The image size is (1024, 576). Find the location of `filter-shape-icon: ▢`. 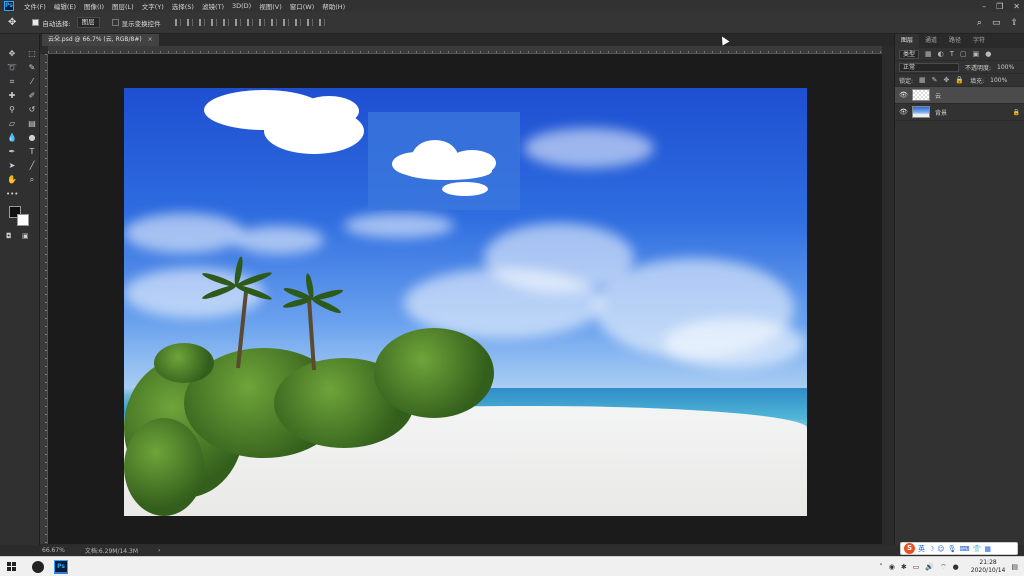

filter-shape-icon: ▢ is located at coordinates (963, 54).